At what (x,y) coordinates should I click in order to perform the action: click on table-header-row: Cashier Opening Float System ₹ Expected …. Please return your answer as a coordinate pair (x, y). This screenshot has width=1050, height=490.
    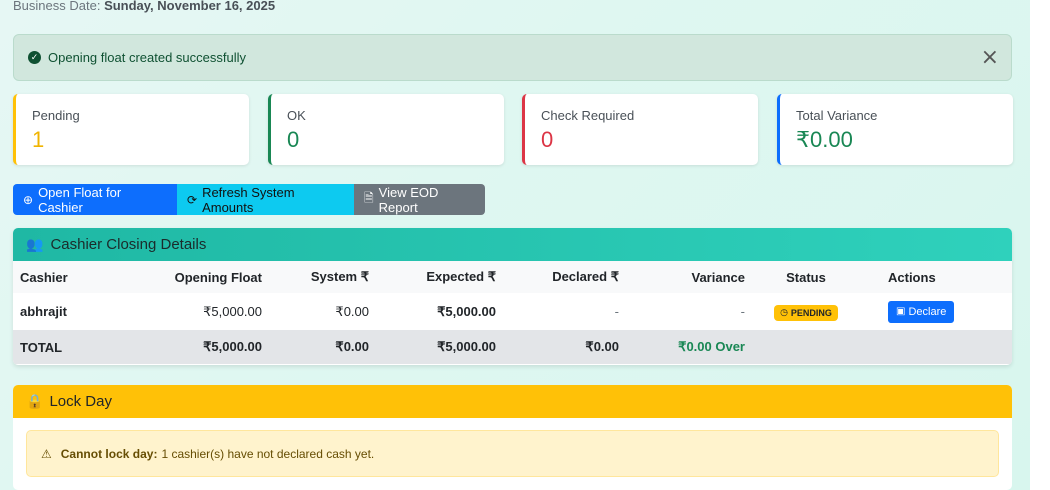
    Looking at the image, I should click on (512, 277).